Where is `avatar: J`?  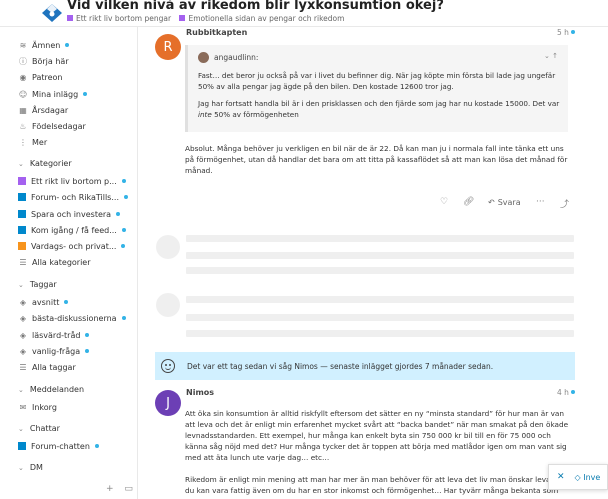
avatar: J is located at coordinates (168, 403).